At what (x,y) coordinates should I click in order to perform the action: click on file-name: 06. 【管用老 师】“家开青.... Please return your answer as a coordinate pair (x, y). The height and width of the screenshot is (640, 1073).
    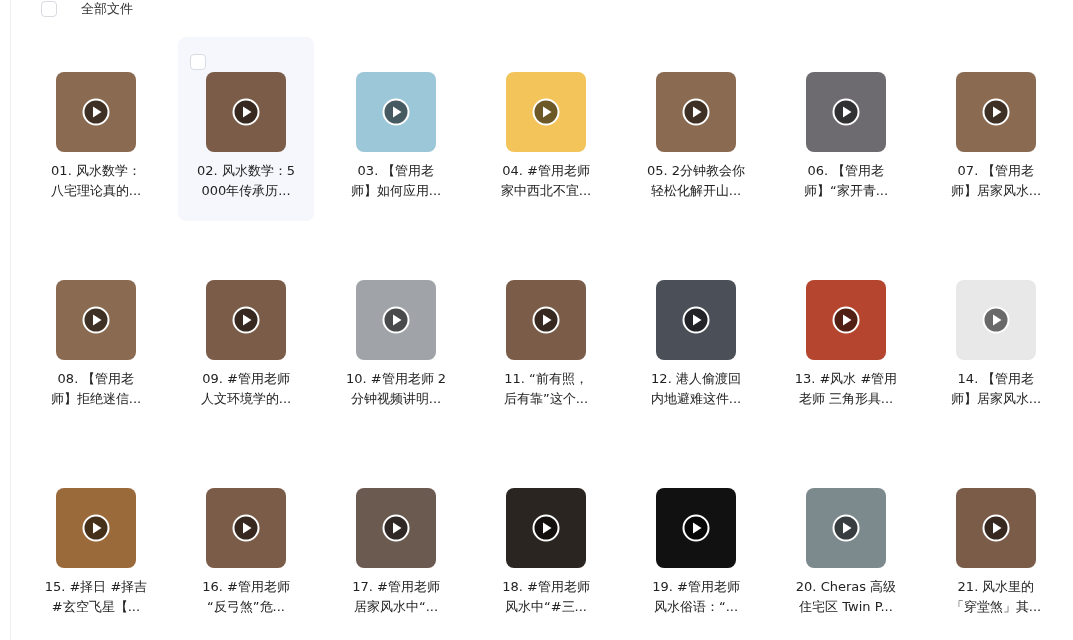
    Looking at the image, I should click on (846, 181).